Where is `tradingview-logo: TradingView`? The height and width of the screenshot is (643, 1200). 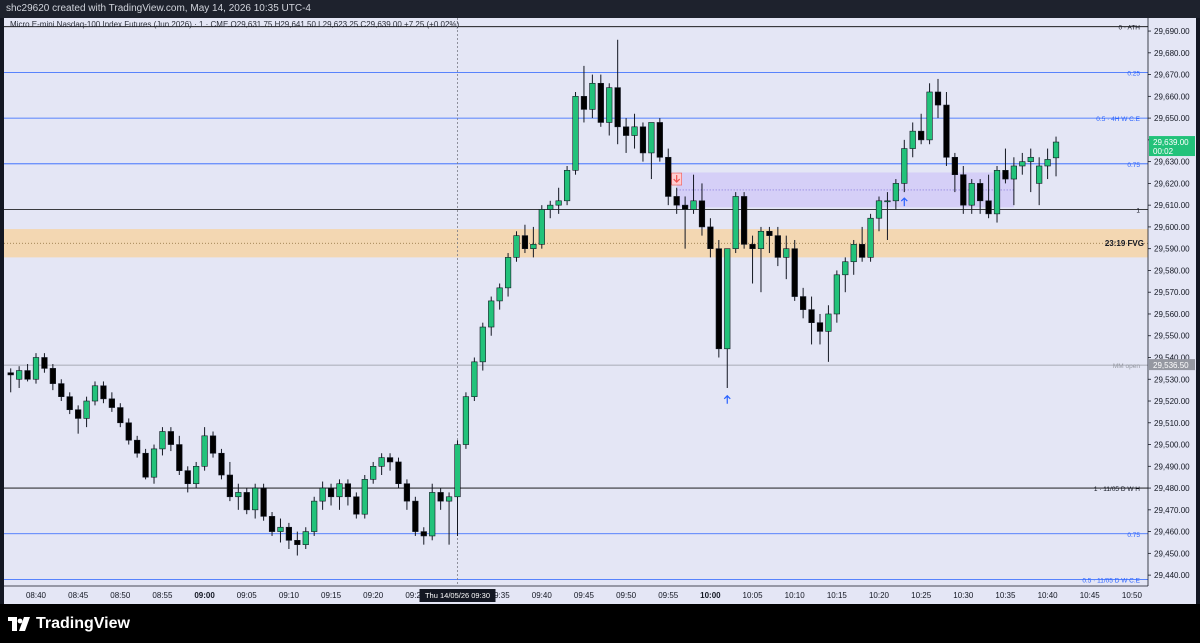
tradingview-logo: TradingView is located at coordinates (69, 624).